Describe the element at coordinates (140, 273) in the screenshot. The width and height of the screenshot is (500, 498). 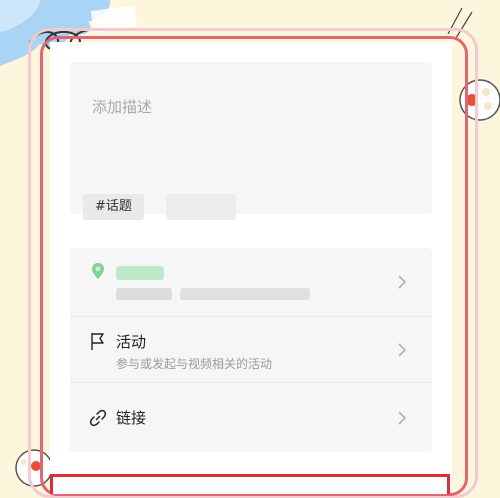
I see `location-title-blurred` at that location.